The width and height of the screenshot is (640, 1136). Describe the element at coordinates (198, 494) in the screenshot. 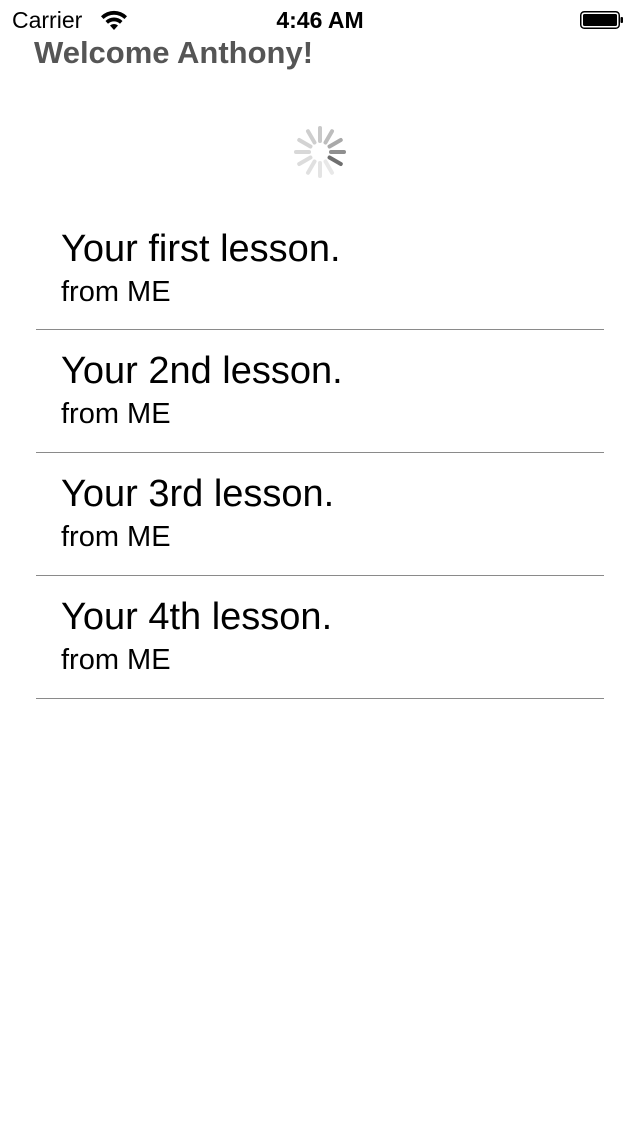

I see `lesson-title: Your 3rd lesson.` at that location.